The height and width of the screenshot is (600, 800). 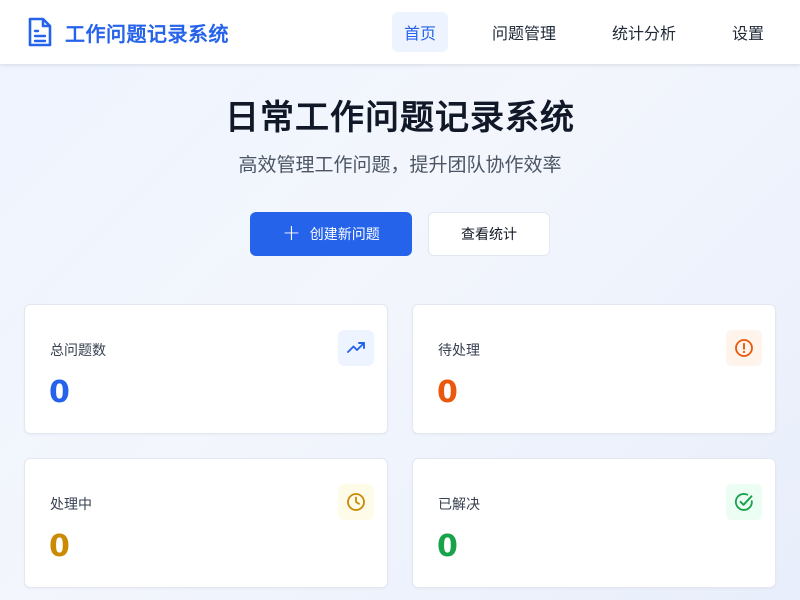 I want to click on stat-card-in-progress: 处理中 0, so click(x=206, y=523).